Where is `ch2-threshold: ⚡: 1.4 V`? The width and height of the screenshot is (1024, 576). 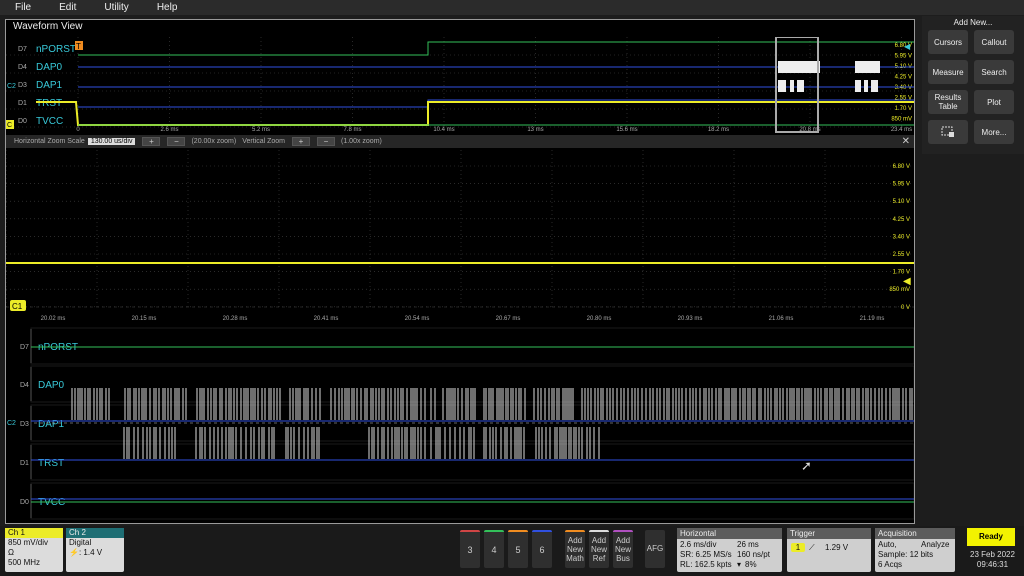 ch2-threshold: ⚡: 1.4 V is located at coordinates (86, 552).